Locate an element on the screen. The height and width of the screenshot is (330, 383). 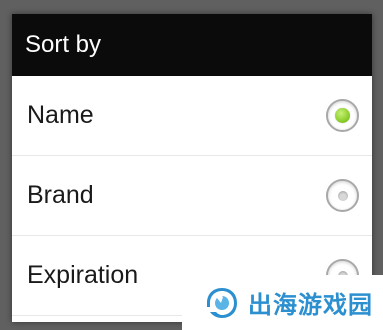
radio-button-selected is located at coordinates (342, 115).